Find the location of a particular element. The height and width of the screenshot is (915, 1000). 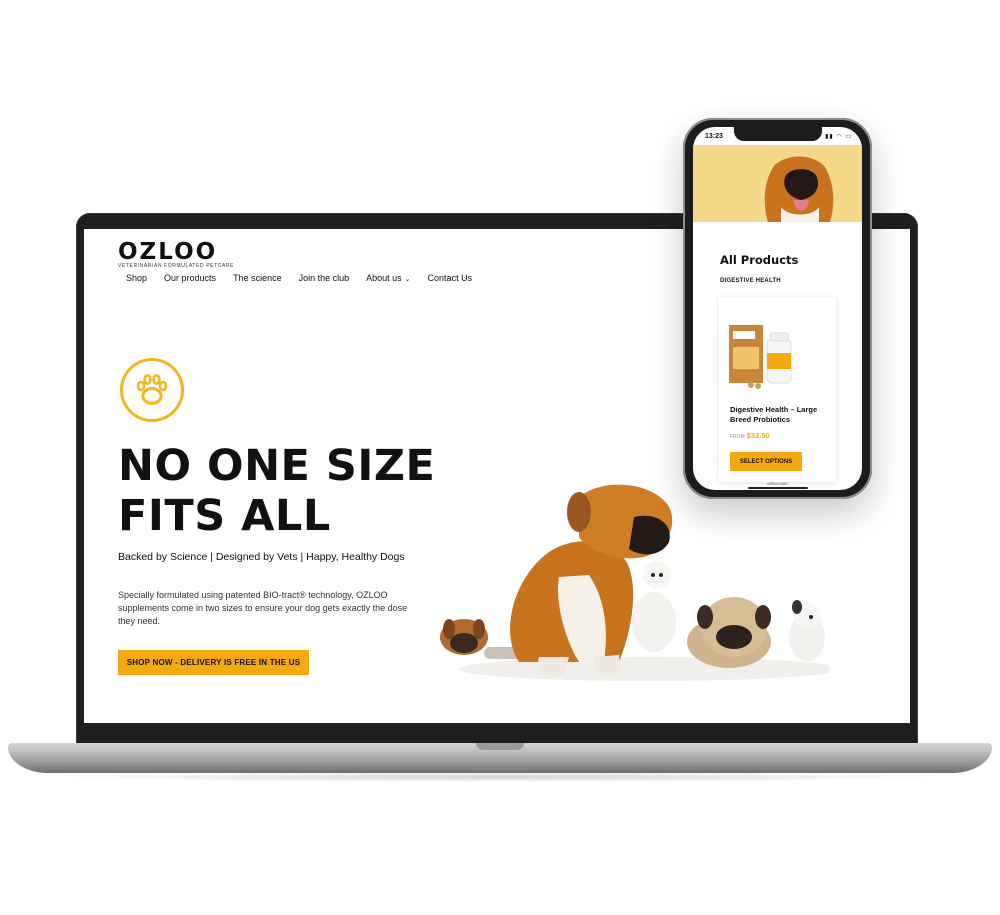

brand-tagline: VETERINARIAN FORMULATED PETCARE is located at coordinates (176, 266).